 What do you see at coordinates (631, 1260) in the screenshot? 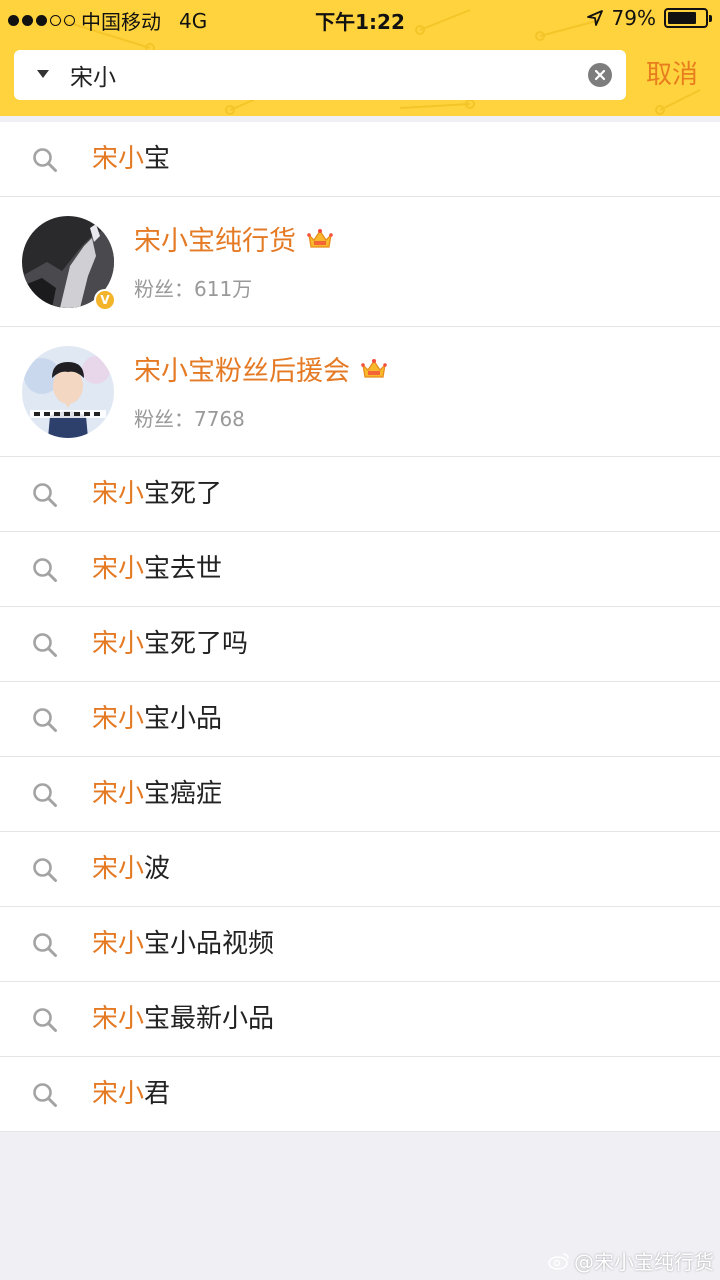
I see `watermark: @宋小宝纯行货` at bounding box center [631, 1260].